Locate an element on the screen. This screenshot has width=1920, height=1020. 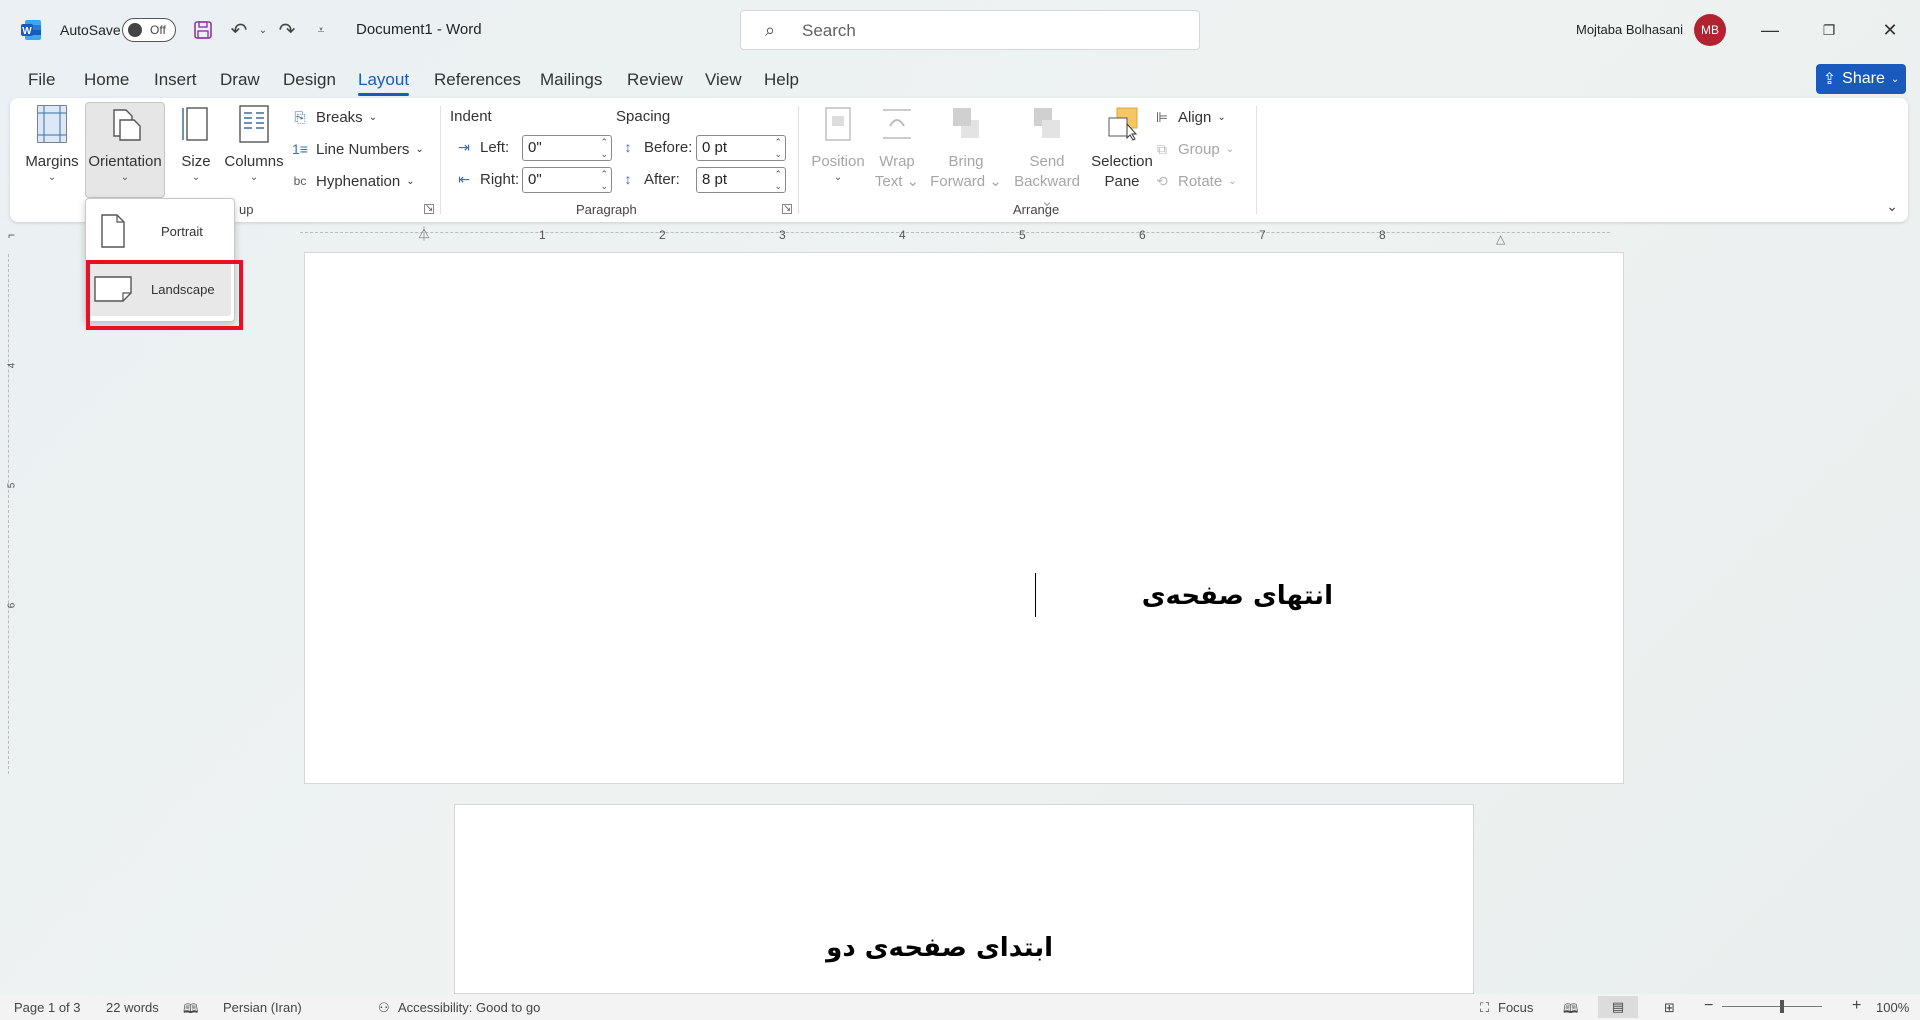
menu-item-portrait: Portrait is located at coordinates (160, 231).